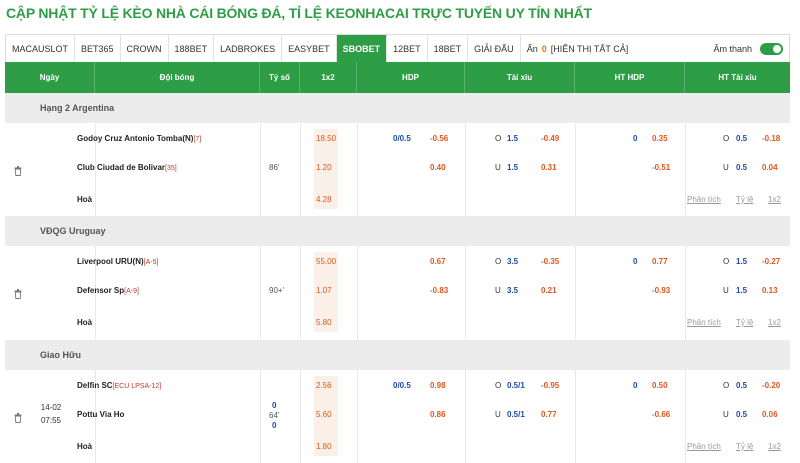 Image resolution: width=800 pixels, height=463 pixels. What do you see at coordinates (397, 231) in the screenshot?
I see `league-header: VĐQG Uruguay` at bounding box center [397, 231].